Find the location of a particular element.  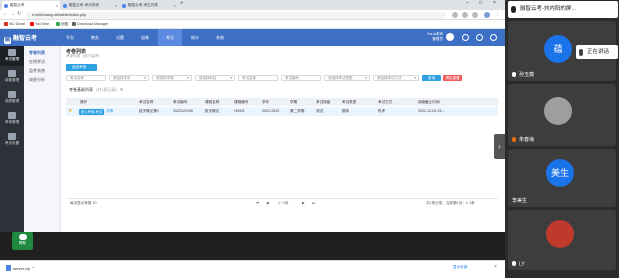

details-link: 详情 is located at coordinates (109, 111).